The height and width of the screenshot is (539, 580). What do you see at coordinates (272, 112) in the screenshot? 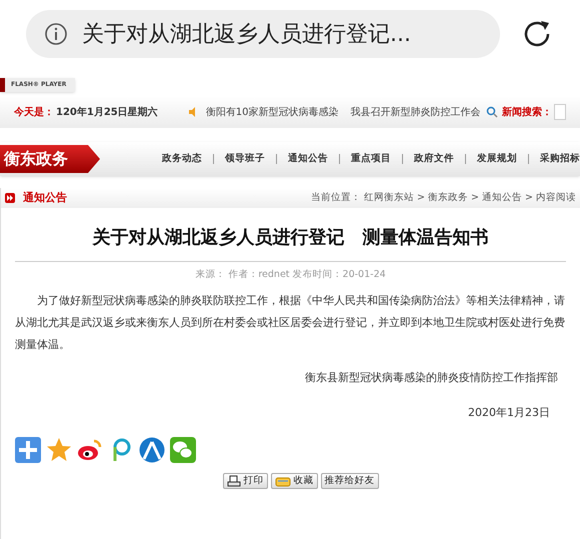
I see `news-link: 衡阳有10家新型冠状病毒感染` at bounding box center [272, 112].